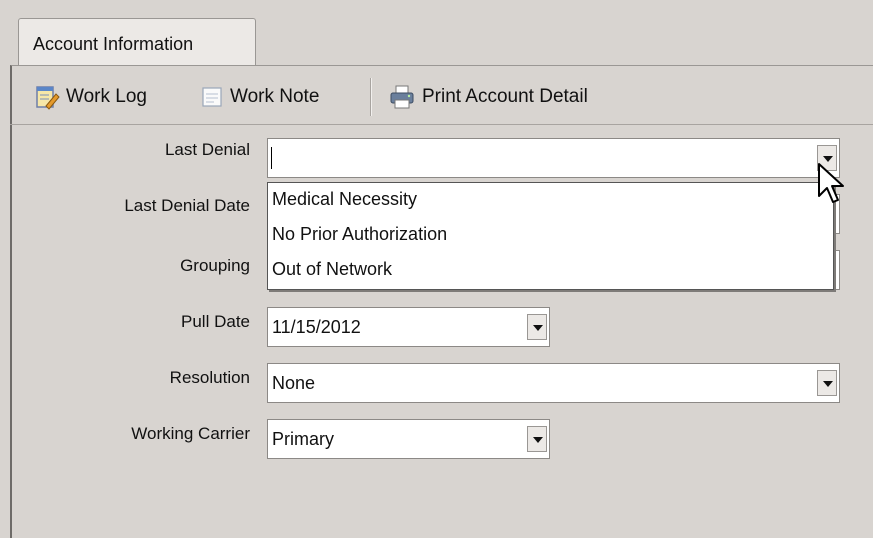  I want to click on print-account-detail-label: Print Account Detail, so click(505, 96).